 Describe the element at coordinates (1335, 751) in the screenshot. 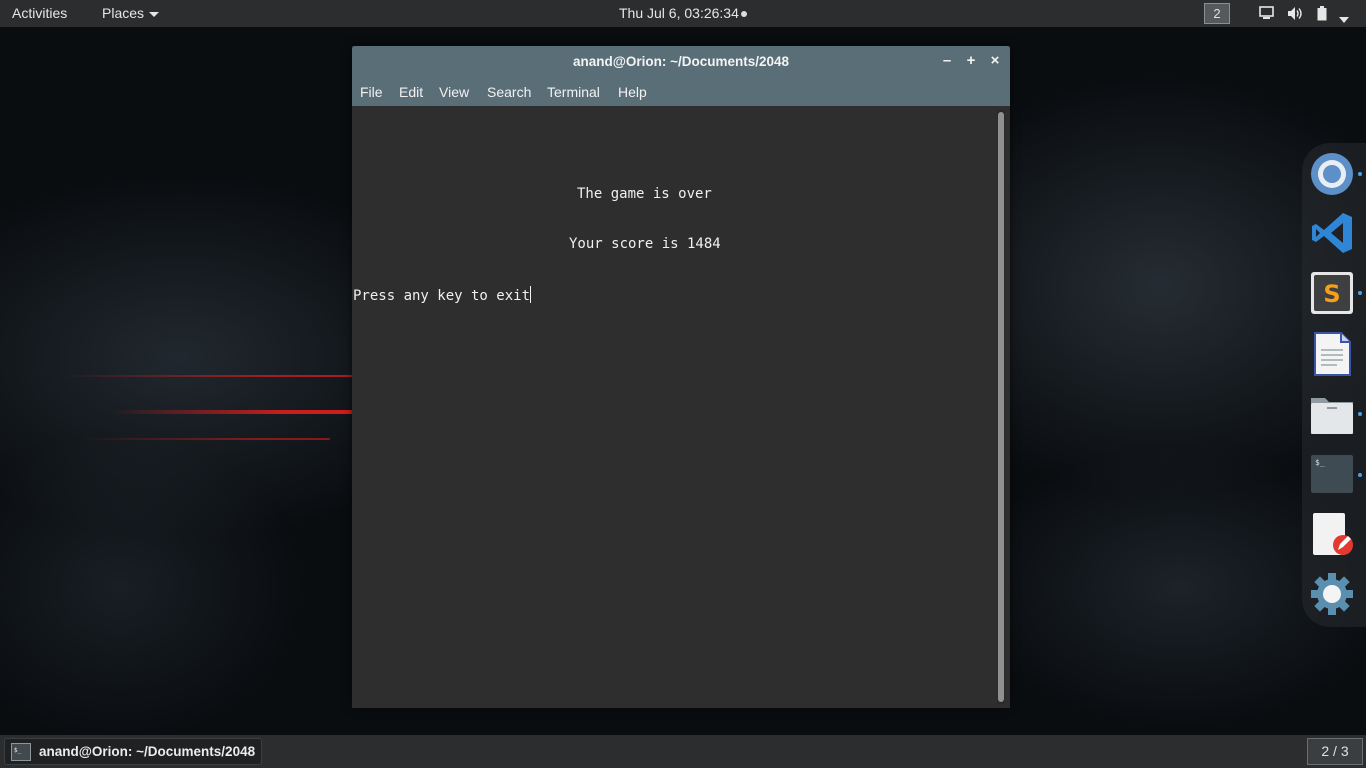

I see `workspace-switcher: 2 / 3` at that location.